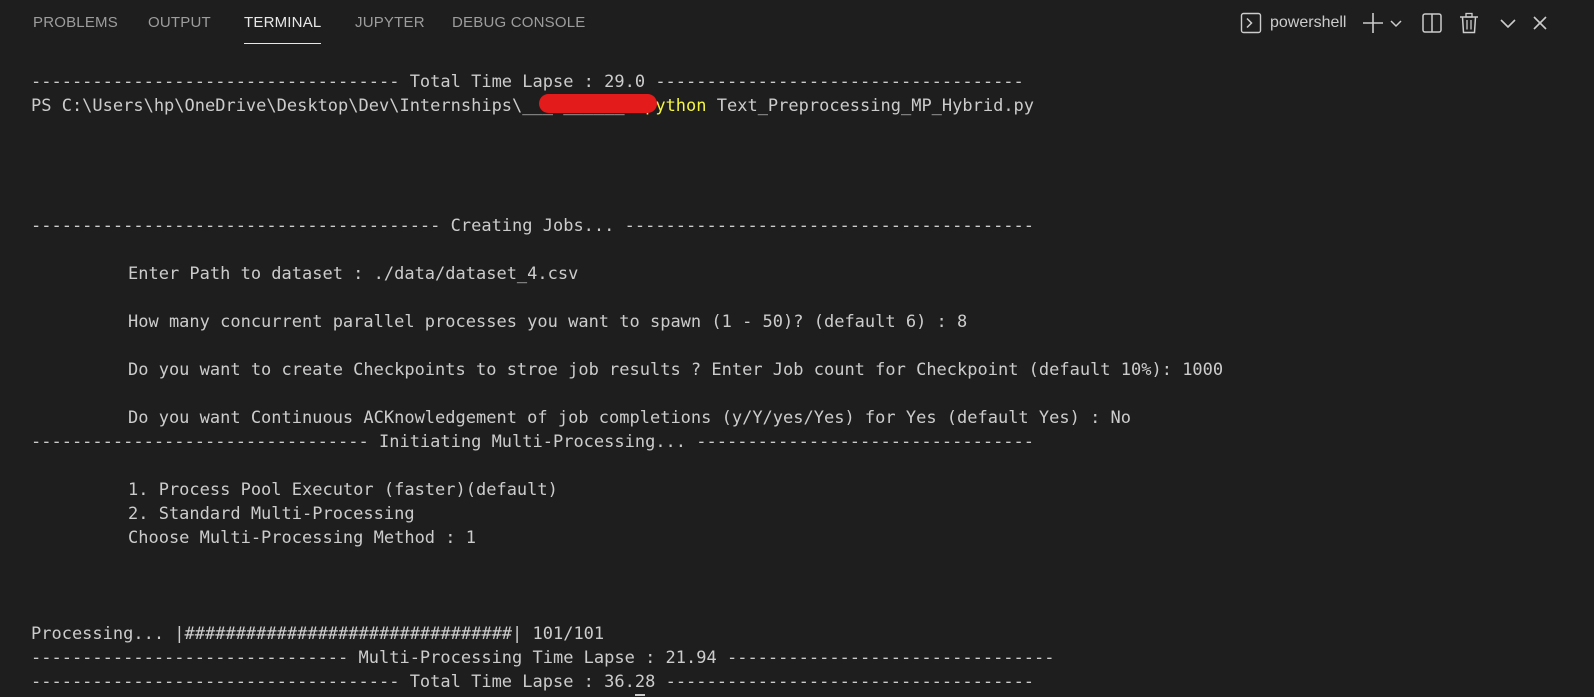 The image size is (1594, 697). What do you see at coordinates (640, 683) in the screenshot?
I see `terminal-cursor: 2` at bounding box center [640, 683].